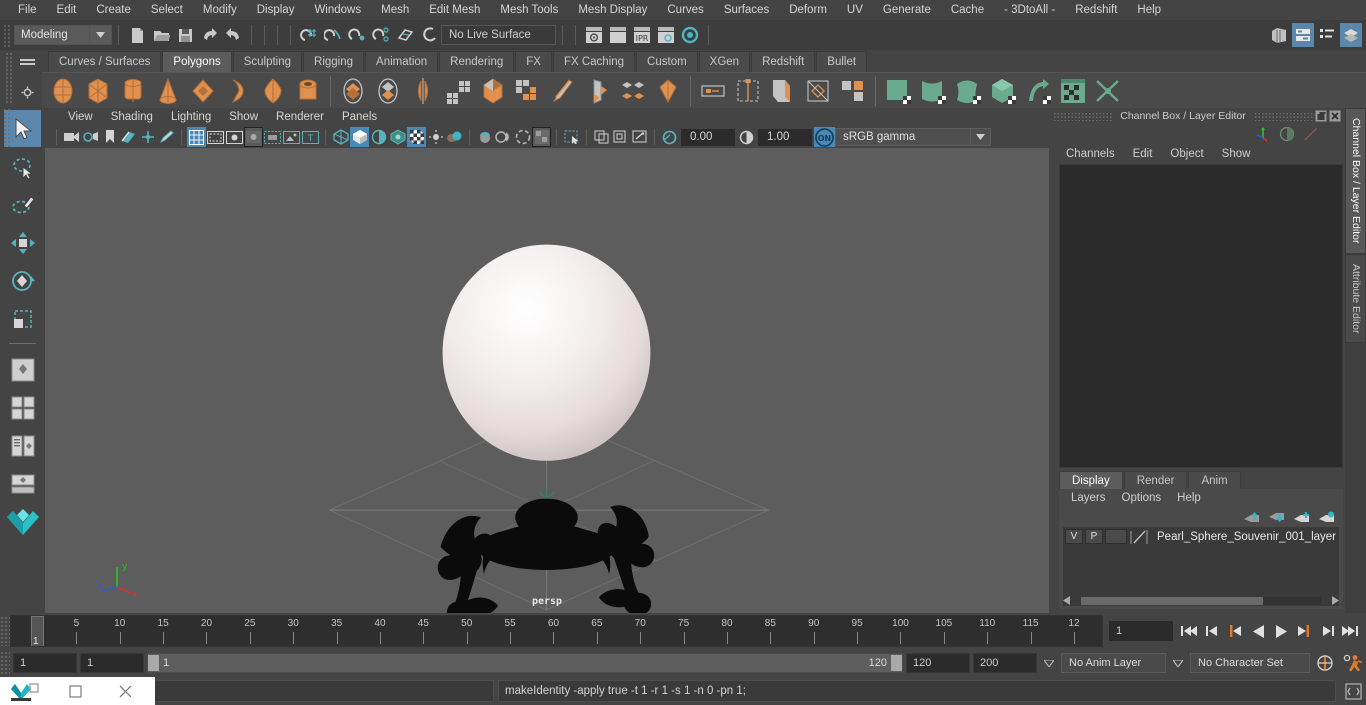 The width and height of the screenshot is (1366, 705). Describe the element at coordinates (359, 137) in the screenshot. I see `smooth-shade-all-icon` at that location.